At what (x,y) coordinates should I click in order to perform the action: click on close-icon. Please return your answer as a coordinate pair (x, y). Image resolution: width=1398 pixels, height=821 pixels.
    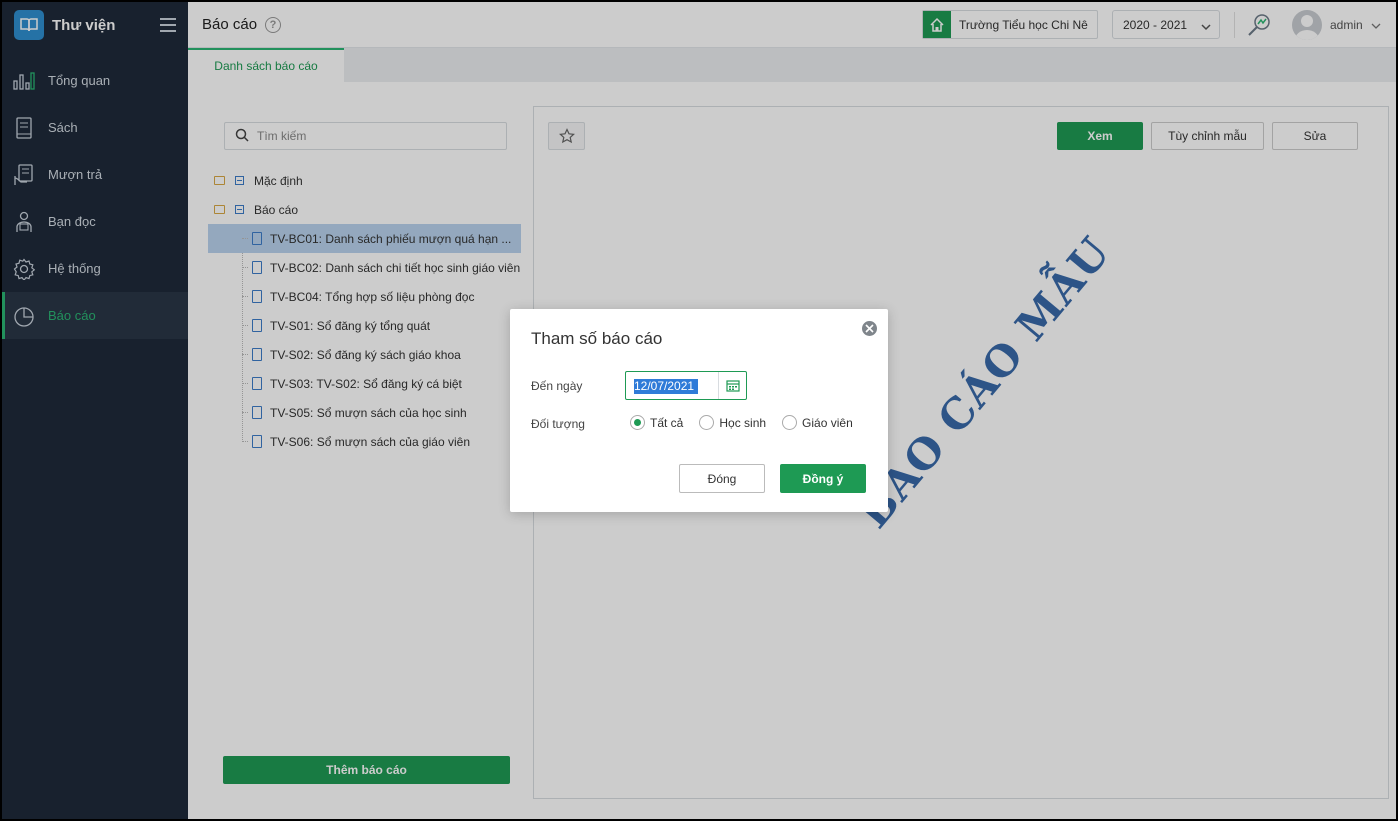
    Looking at the image, I should click on (869, 328).